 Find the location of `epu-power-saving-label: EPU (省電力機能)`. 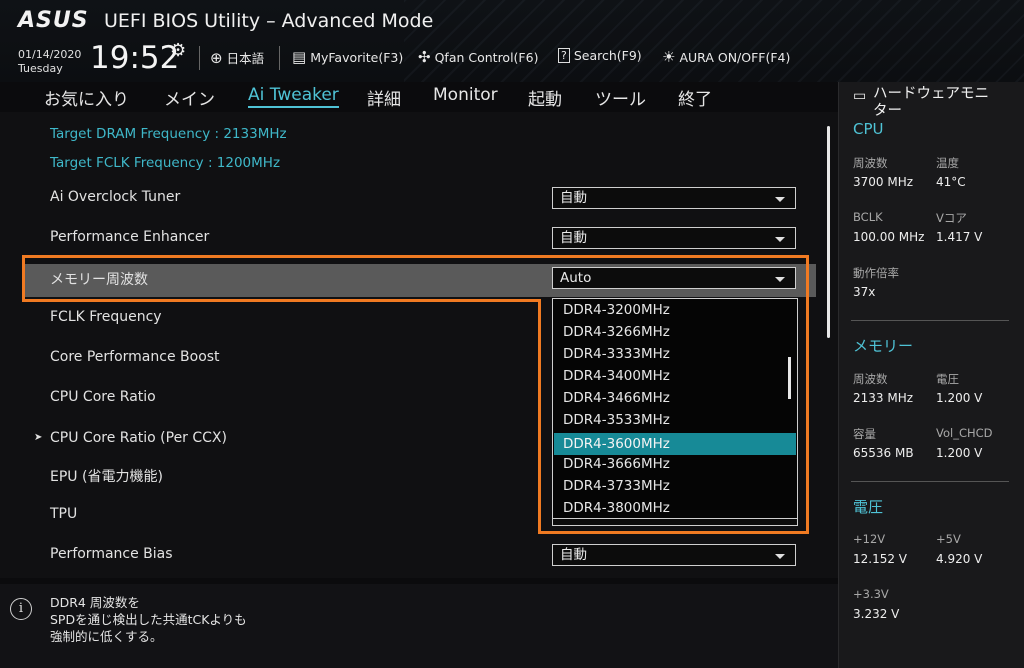

epu-power-saving-label: EPU (省電力機能) is located at coordinates (106, 476).